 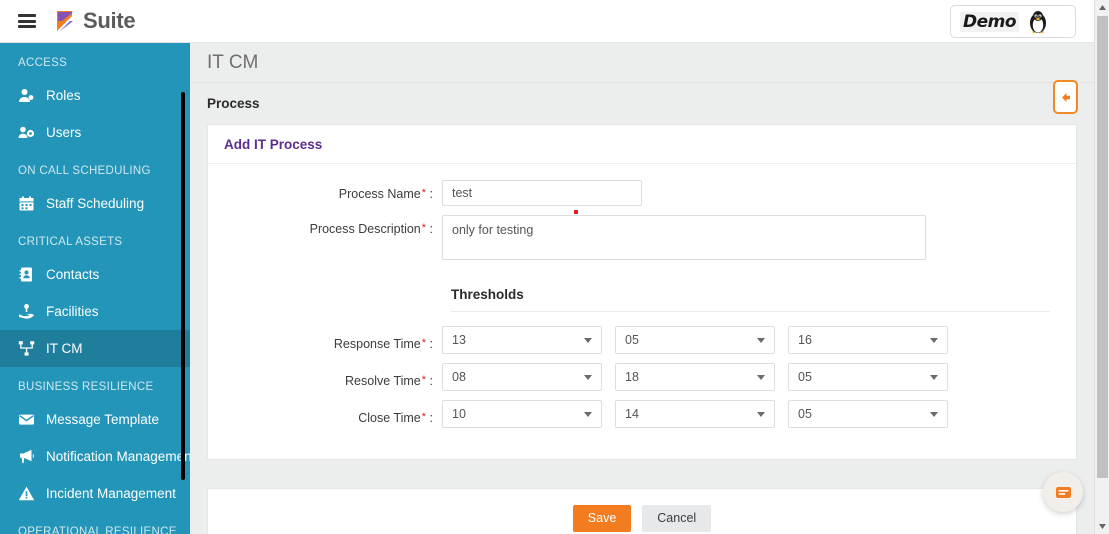 I want to click on select-value: 08, so click(x=459, y=377).